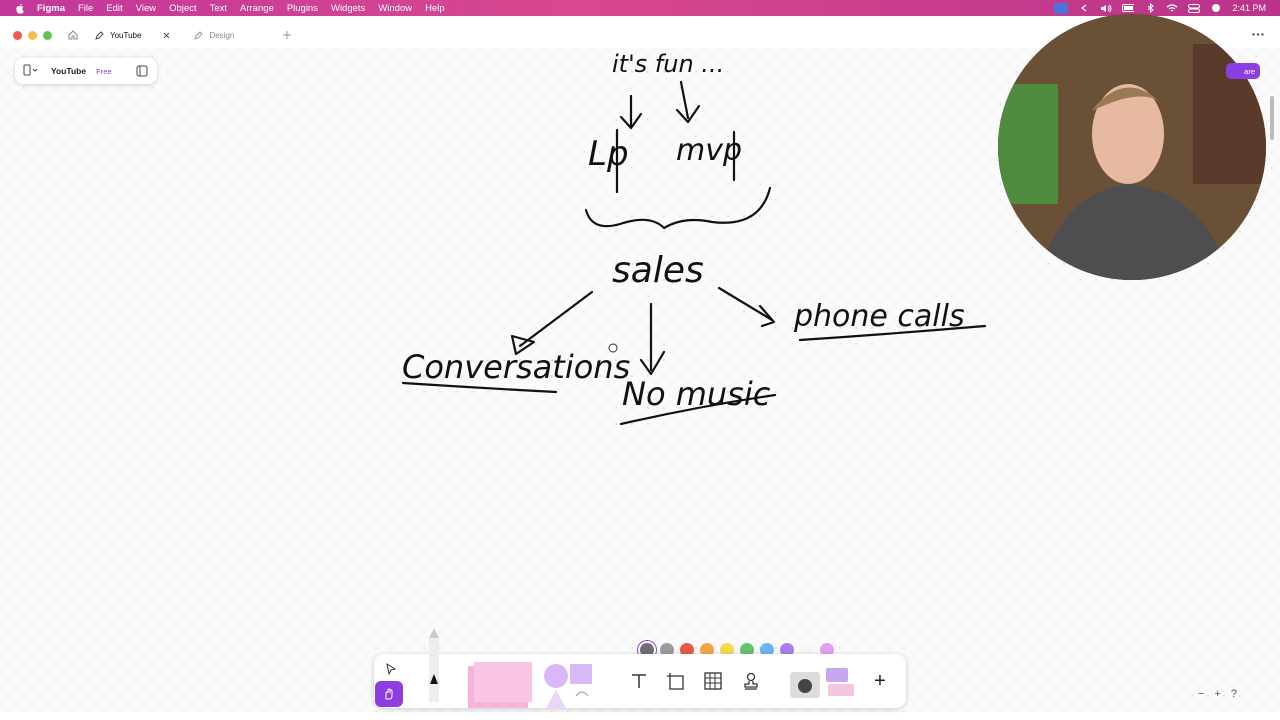 Image resolution: width=1280 pixels, height=720 pixels. I want to click on arrow-to-conversations, so click(552, 323).